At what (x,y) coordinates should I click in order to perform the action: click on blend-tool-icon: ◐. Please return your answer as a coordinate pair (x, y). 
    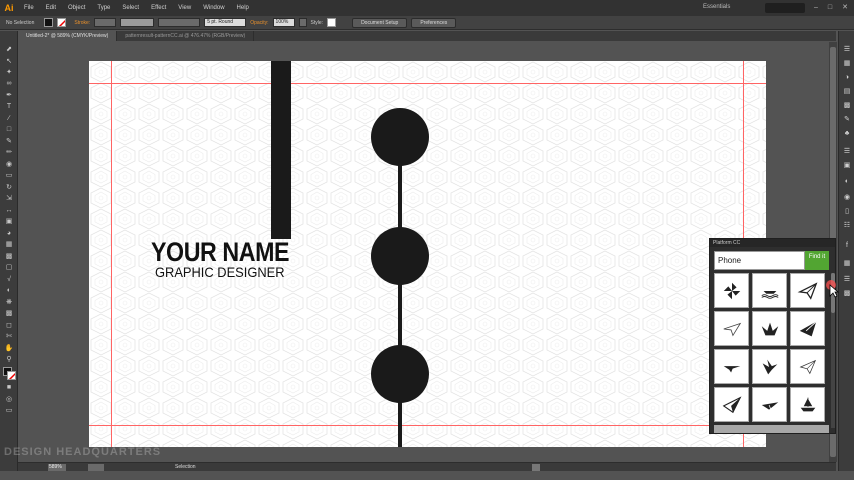
    Looking at the image, I should click on (9, 290).